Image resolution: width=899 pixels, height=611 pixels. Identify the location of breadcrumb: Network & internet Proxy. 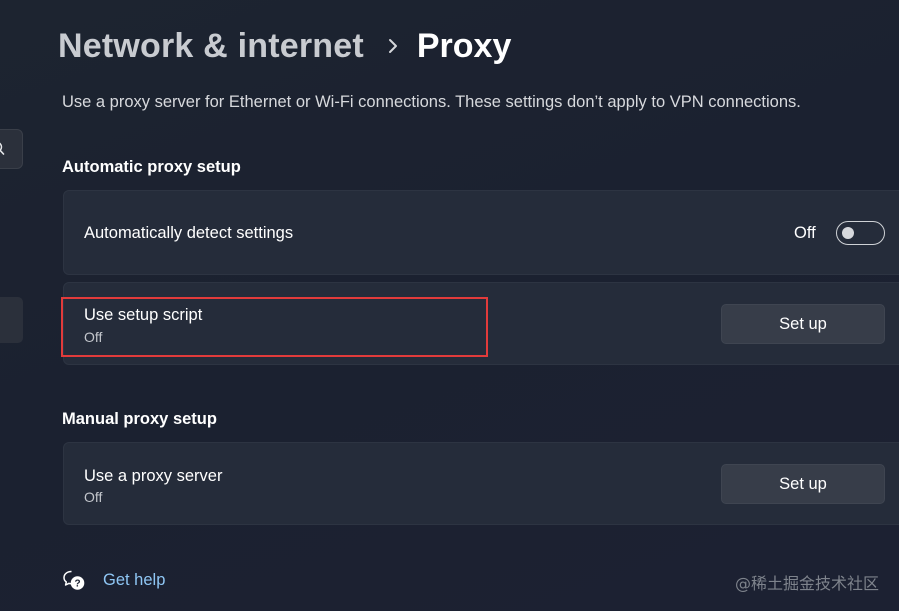
(284, 46).